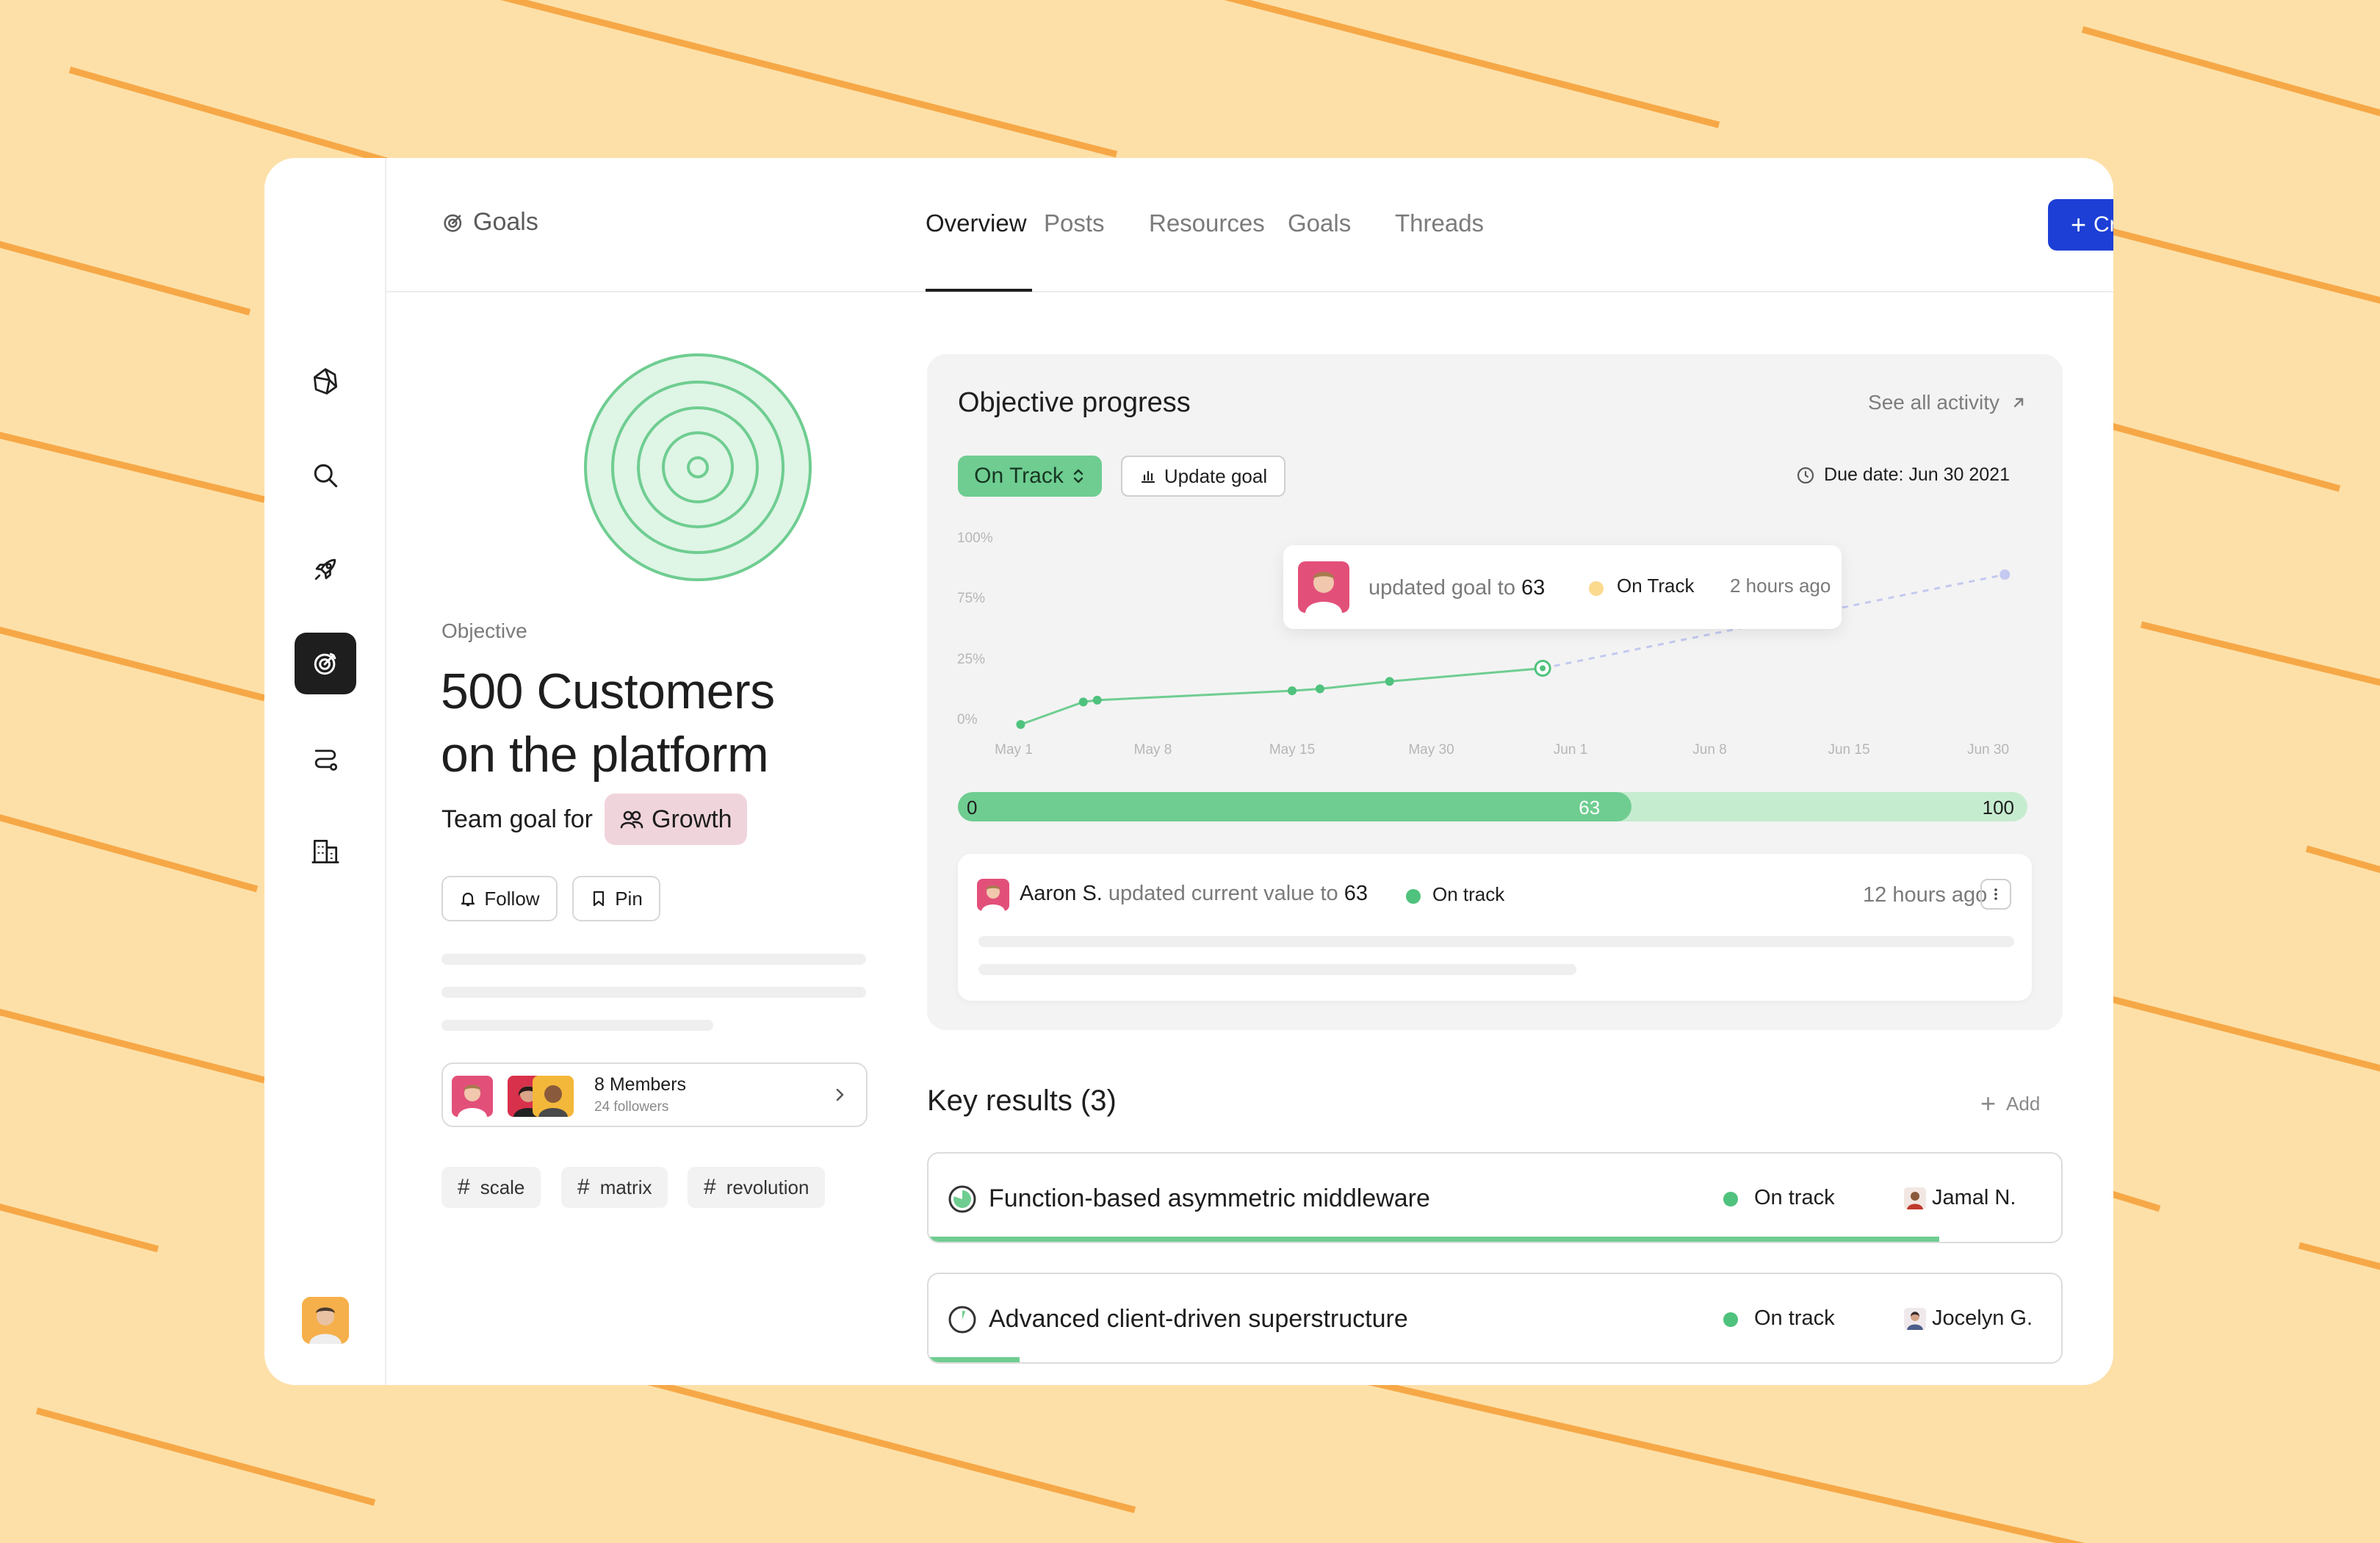 The image size is (2380, 1543). I want to click on tab-resources: Resources, so click(1207, 223).